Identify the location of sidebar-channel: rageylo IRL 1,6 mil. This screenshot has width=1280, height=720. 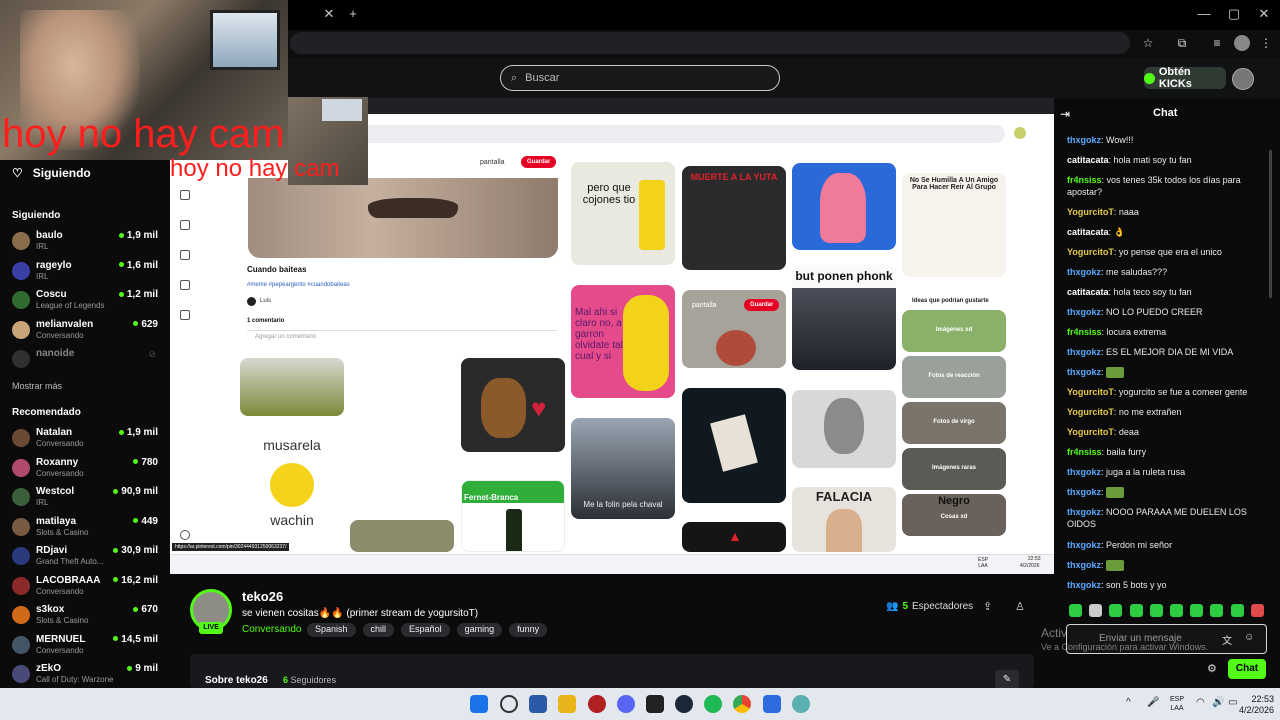
(87, 273).